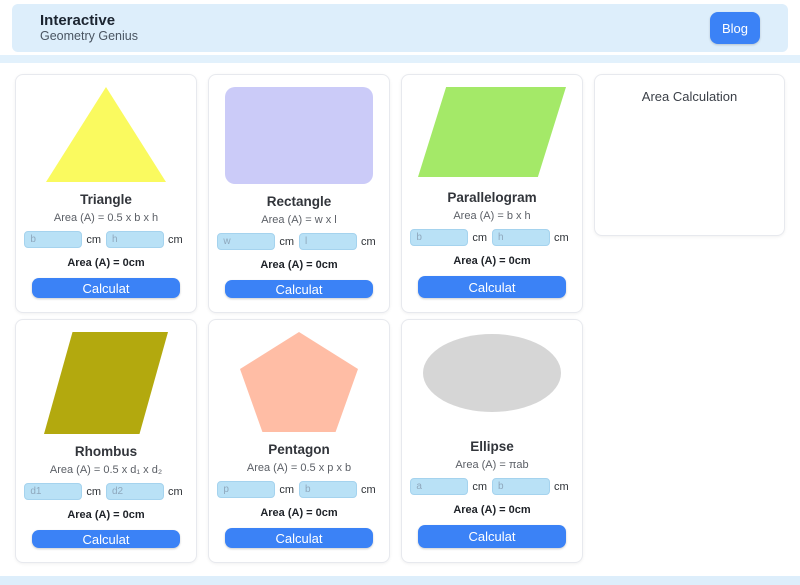 This screenshot has width=800, height=585. I want to click on card-formula: Area (A) = πab, so click(492, 465).